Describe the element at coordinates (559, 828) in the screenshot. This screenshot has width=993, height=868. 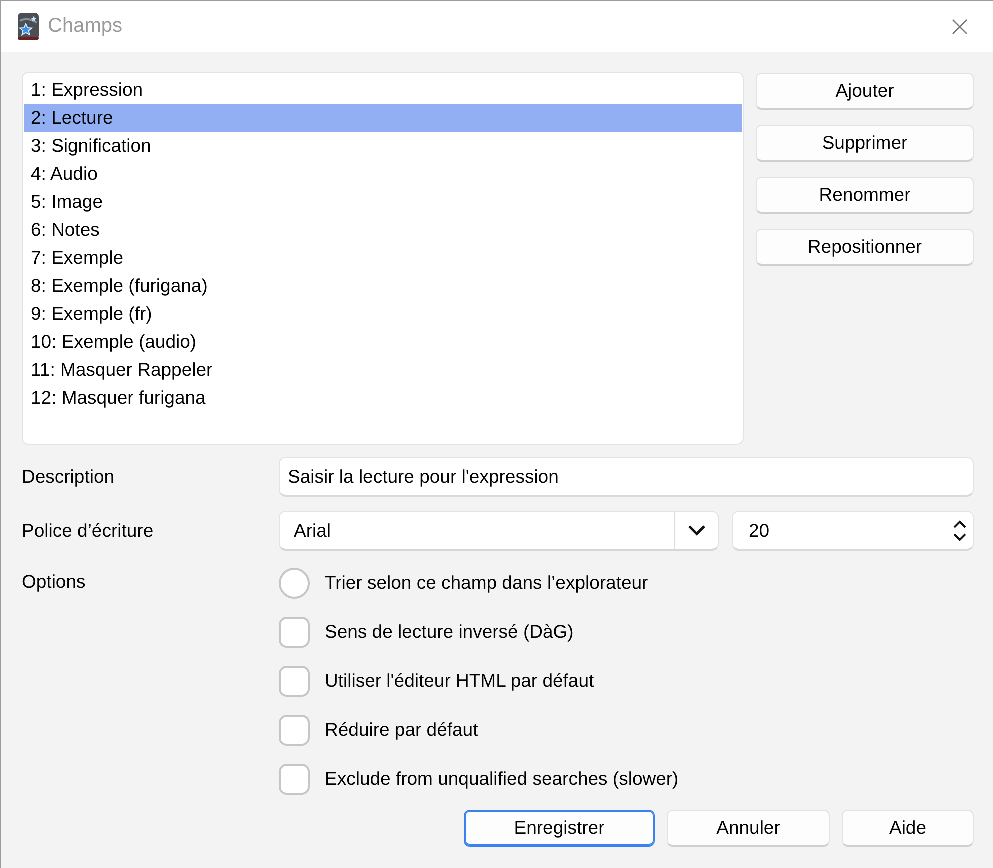
I see `dialog-button: Enregistrer` at that location.